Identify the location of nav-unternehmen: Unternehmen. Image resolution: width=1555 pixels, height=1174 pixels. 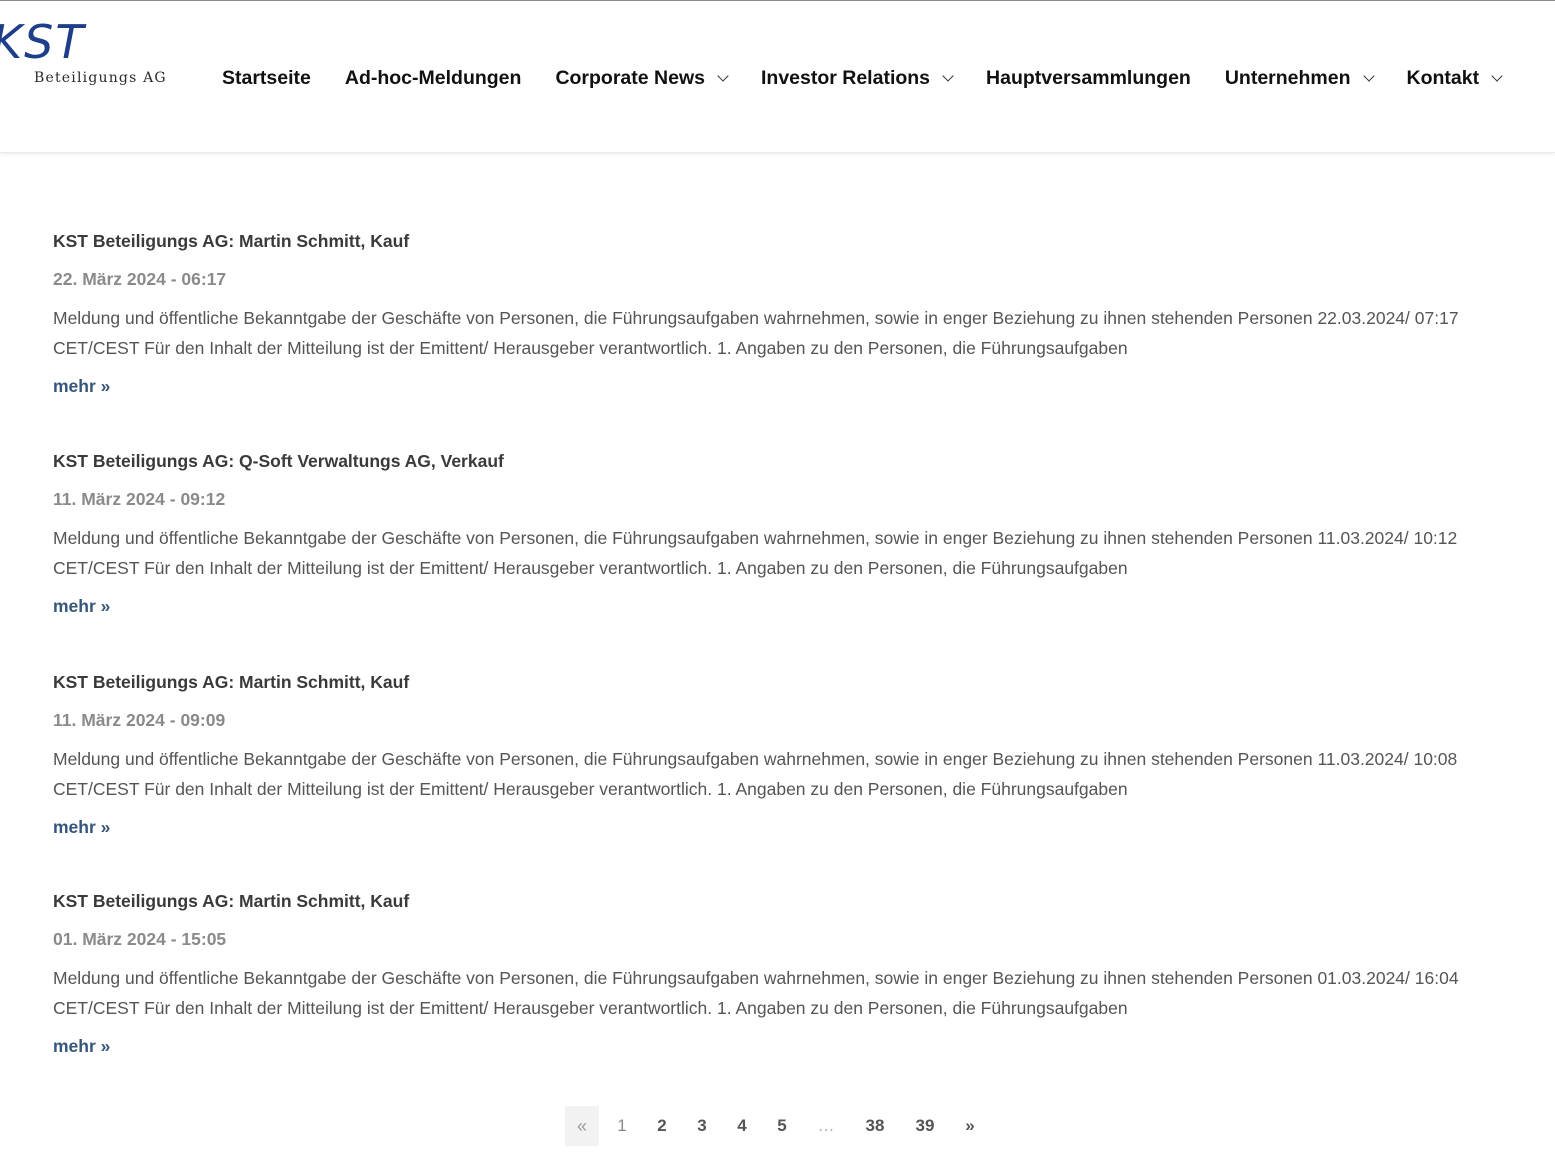
(1299, 78).